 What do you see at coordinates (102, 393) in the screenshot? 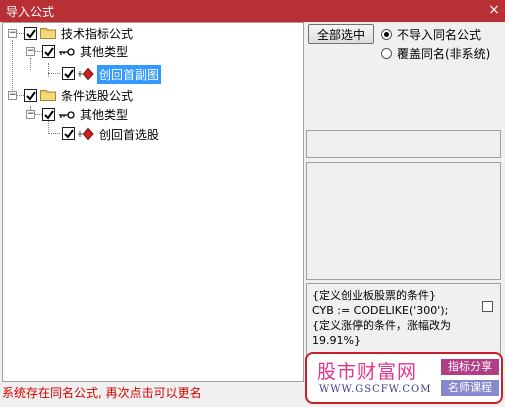
I see `status-message: 系统存在同名公式, 再次点击可以更名` at bounding box center [102, 393].